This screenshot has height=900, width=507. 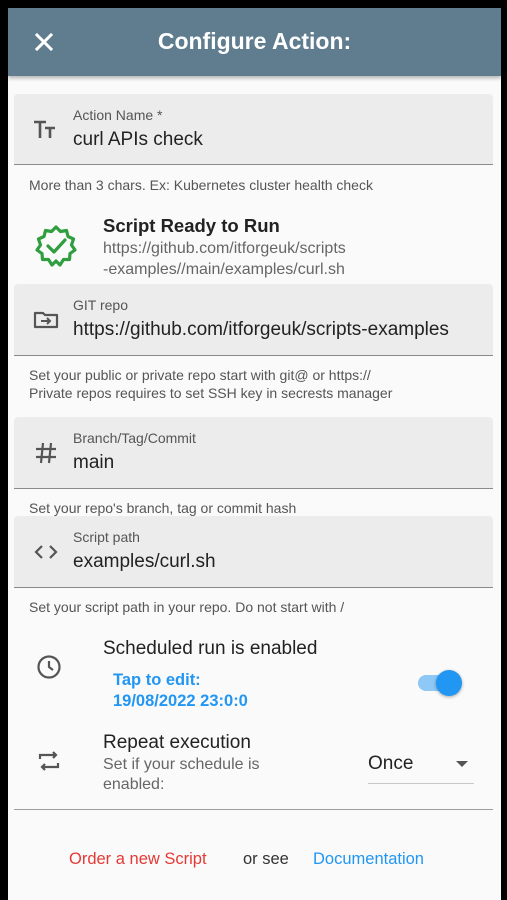 What do you see at coordinates (46, 320) in the screenshot?
I see `folder-arrow-icon` at bounding box center [46, 320].